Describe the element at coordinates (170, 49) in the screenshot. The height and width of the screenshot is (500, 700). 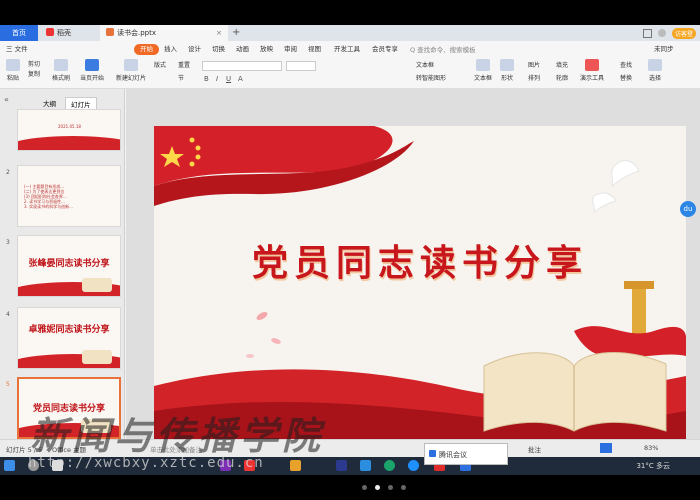
I see `menu-insert: 插入` at that location.